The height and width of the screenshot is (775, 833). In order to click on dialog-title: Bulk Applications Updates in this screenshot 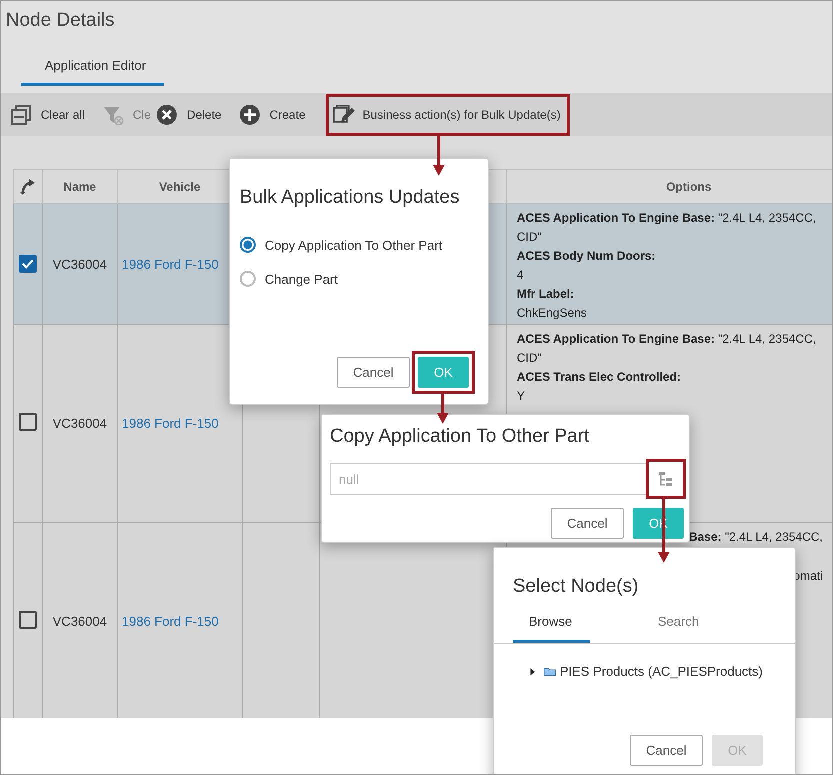, I will do `click(350, 198)`.